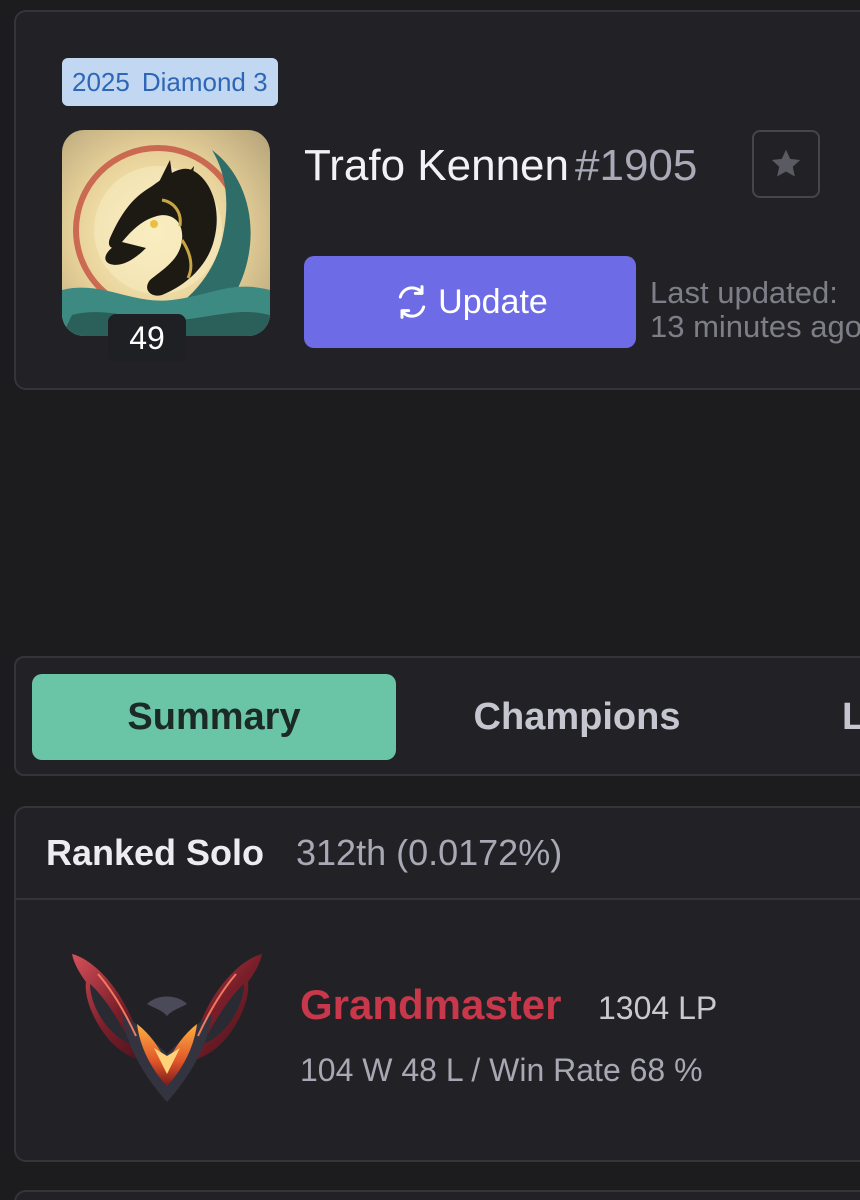 Image resolution: width=860 pixels, height=1200 pixels. I want to click on tab-champions: Champions, so click(577, 717).